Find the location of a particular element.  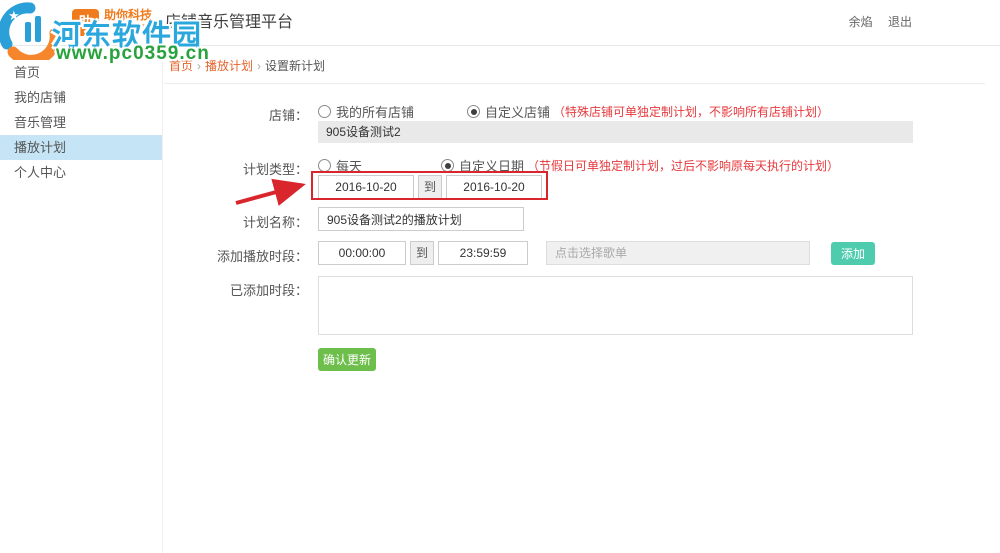

date-range-group: 到 is located at coordinates (430, 187).